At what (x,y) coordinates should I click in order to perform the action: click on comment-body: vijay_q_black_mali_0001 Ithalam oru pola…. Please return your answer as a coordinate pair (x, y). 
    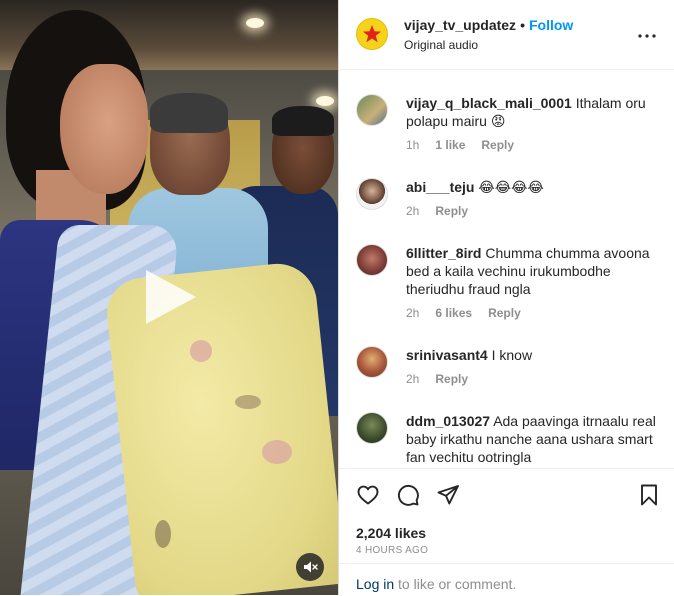
    Looking at the image, I should click on (531, 124).